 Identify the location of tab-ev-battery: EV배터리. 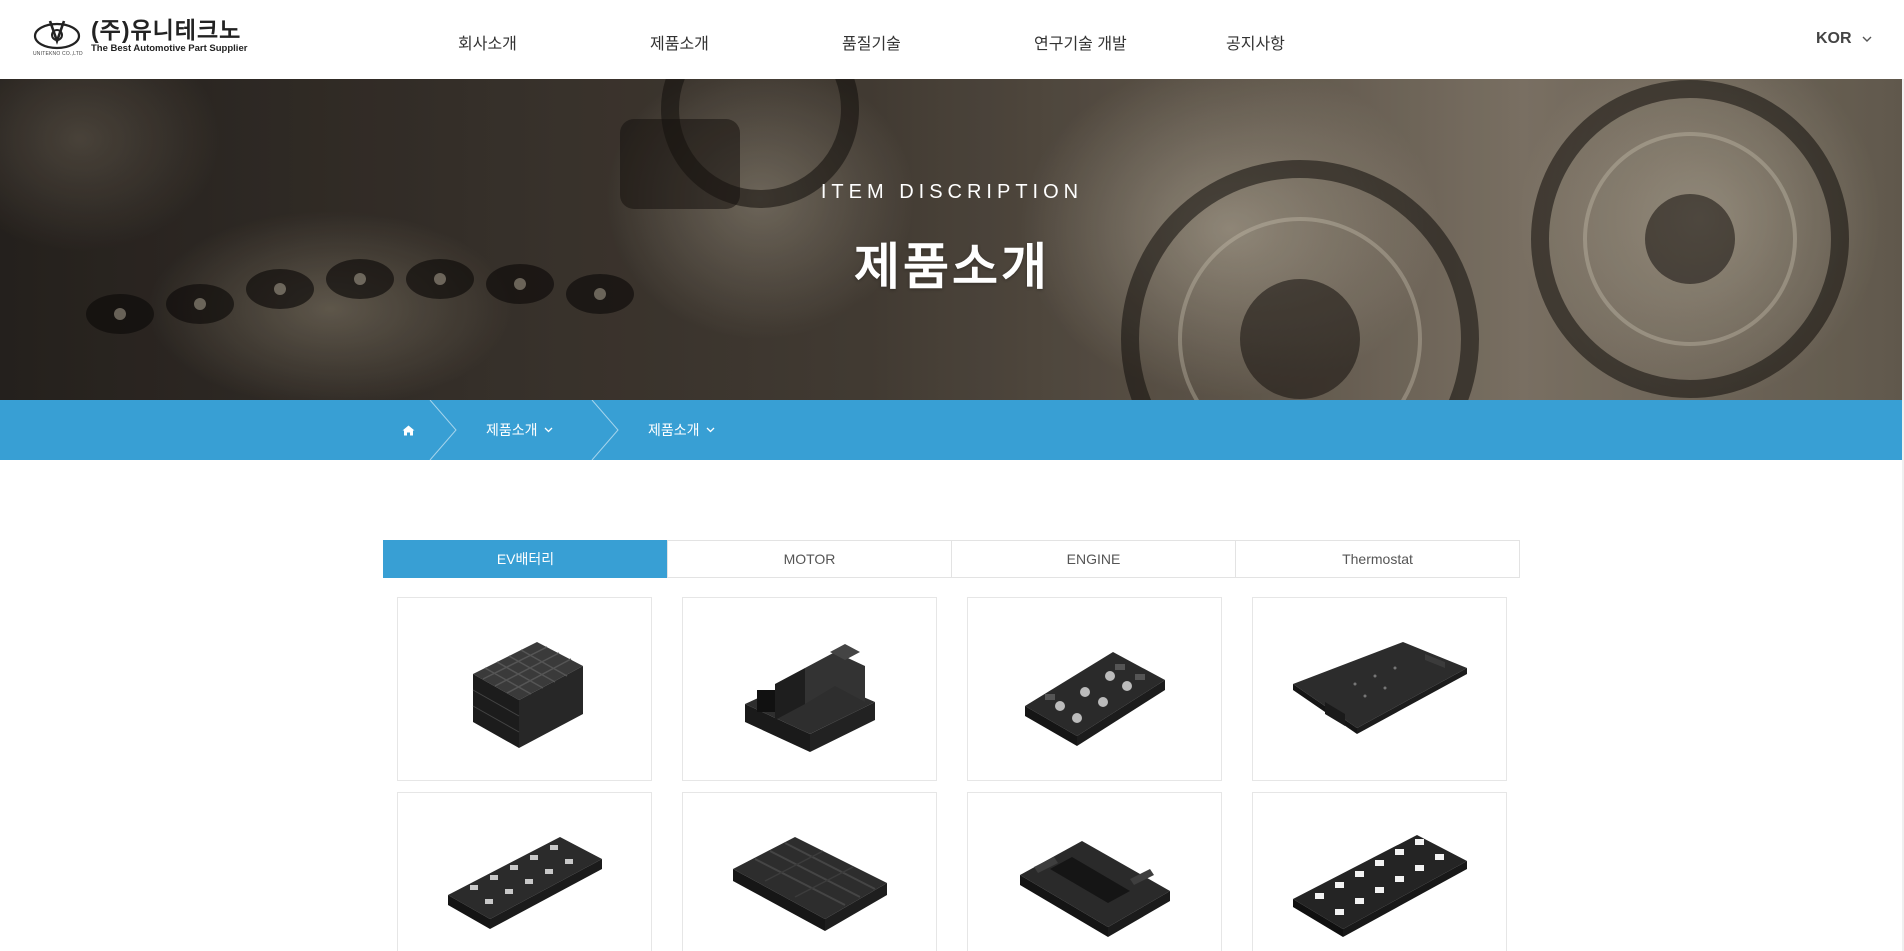
(525, 559).